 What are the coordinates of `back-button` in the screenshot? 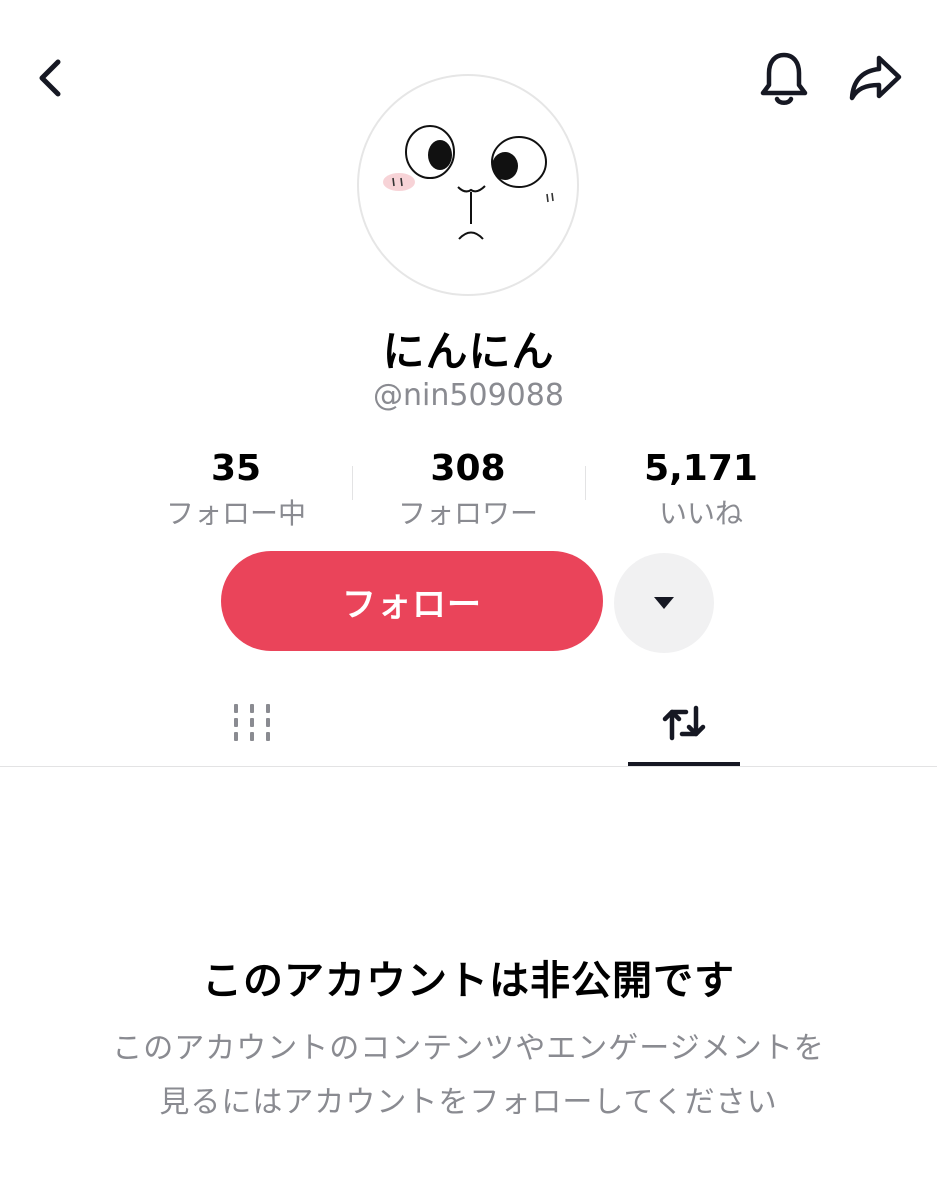 It's located at (50, 78).